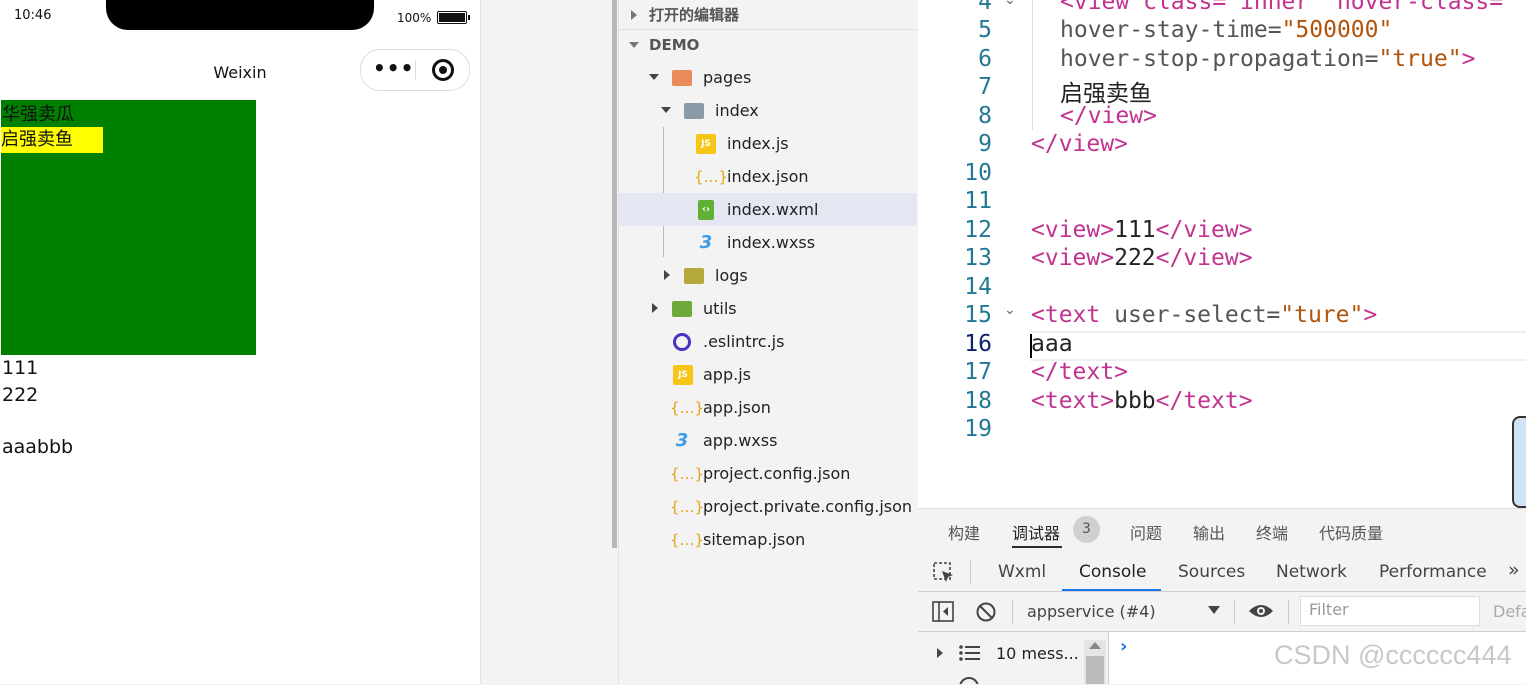 The width and height of the screenshot is (1526, 685). I want to click on line-number: 19, so click(978, 429).